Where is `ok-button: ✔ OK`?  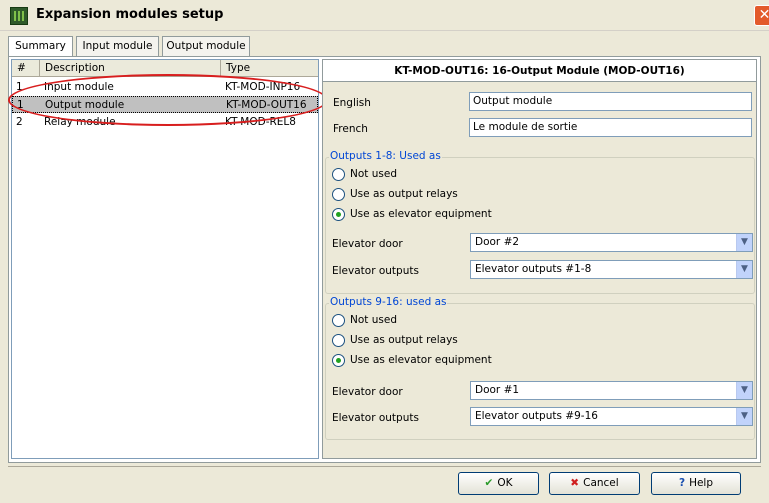 ok-button: ✔ OK is located at coordinates (498, 483).